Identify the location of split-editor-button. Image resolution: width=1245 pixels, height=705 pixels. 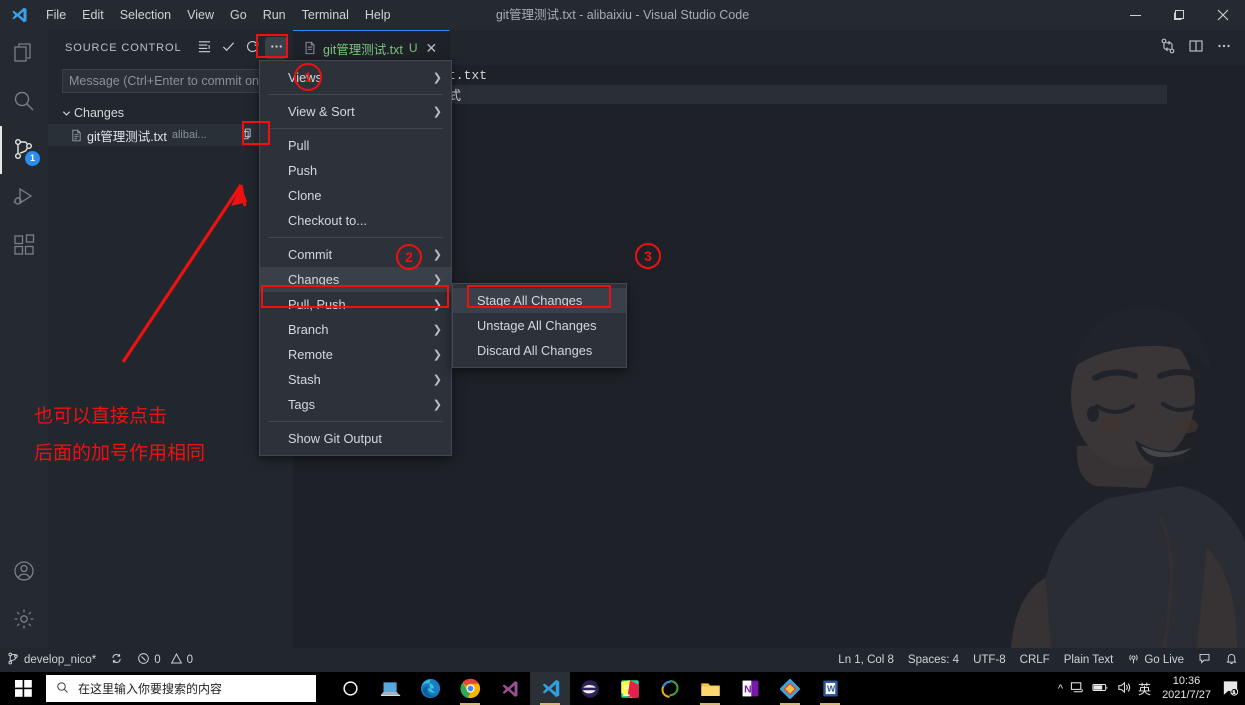
(1196, 48).